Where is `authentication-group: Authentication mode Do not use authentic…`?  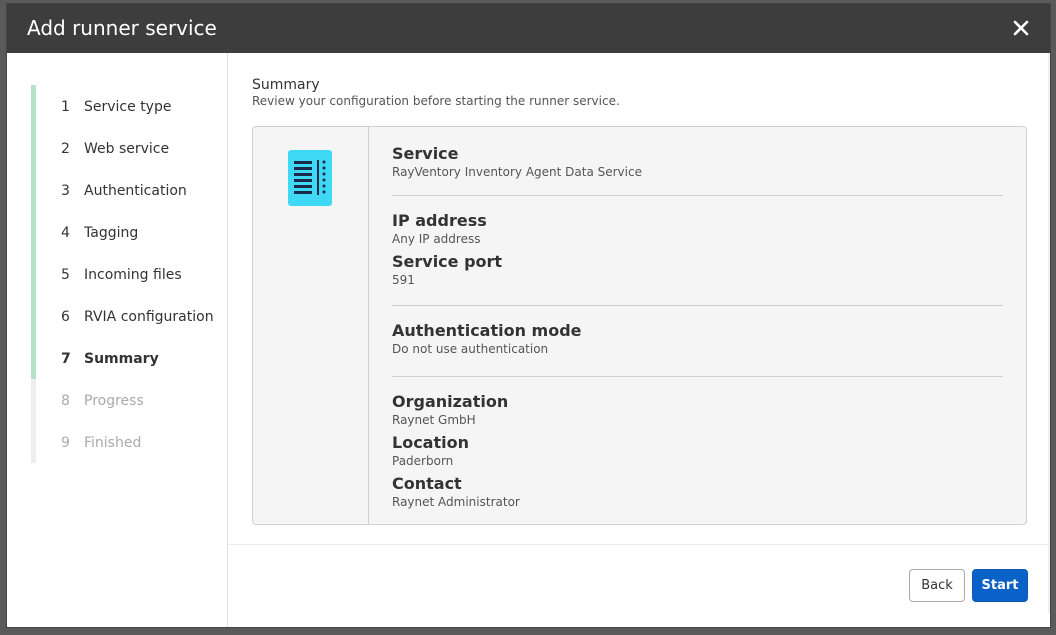 authentication-group: Authentication mode Do not use authentic… is located at coordinates (697, 340).